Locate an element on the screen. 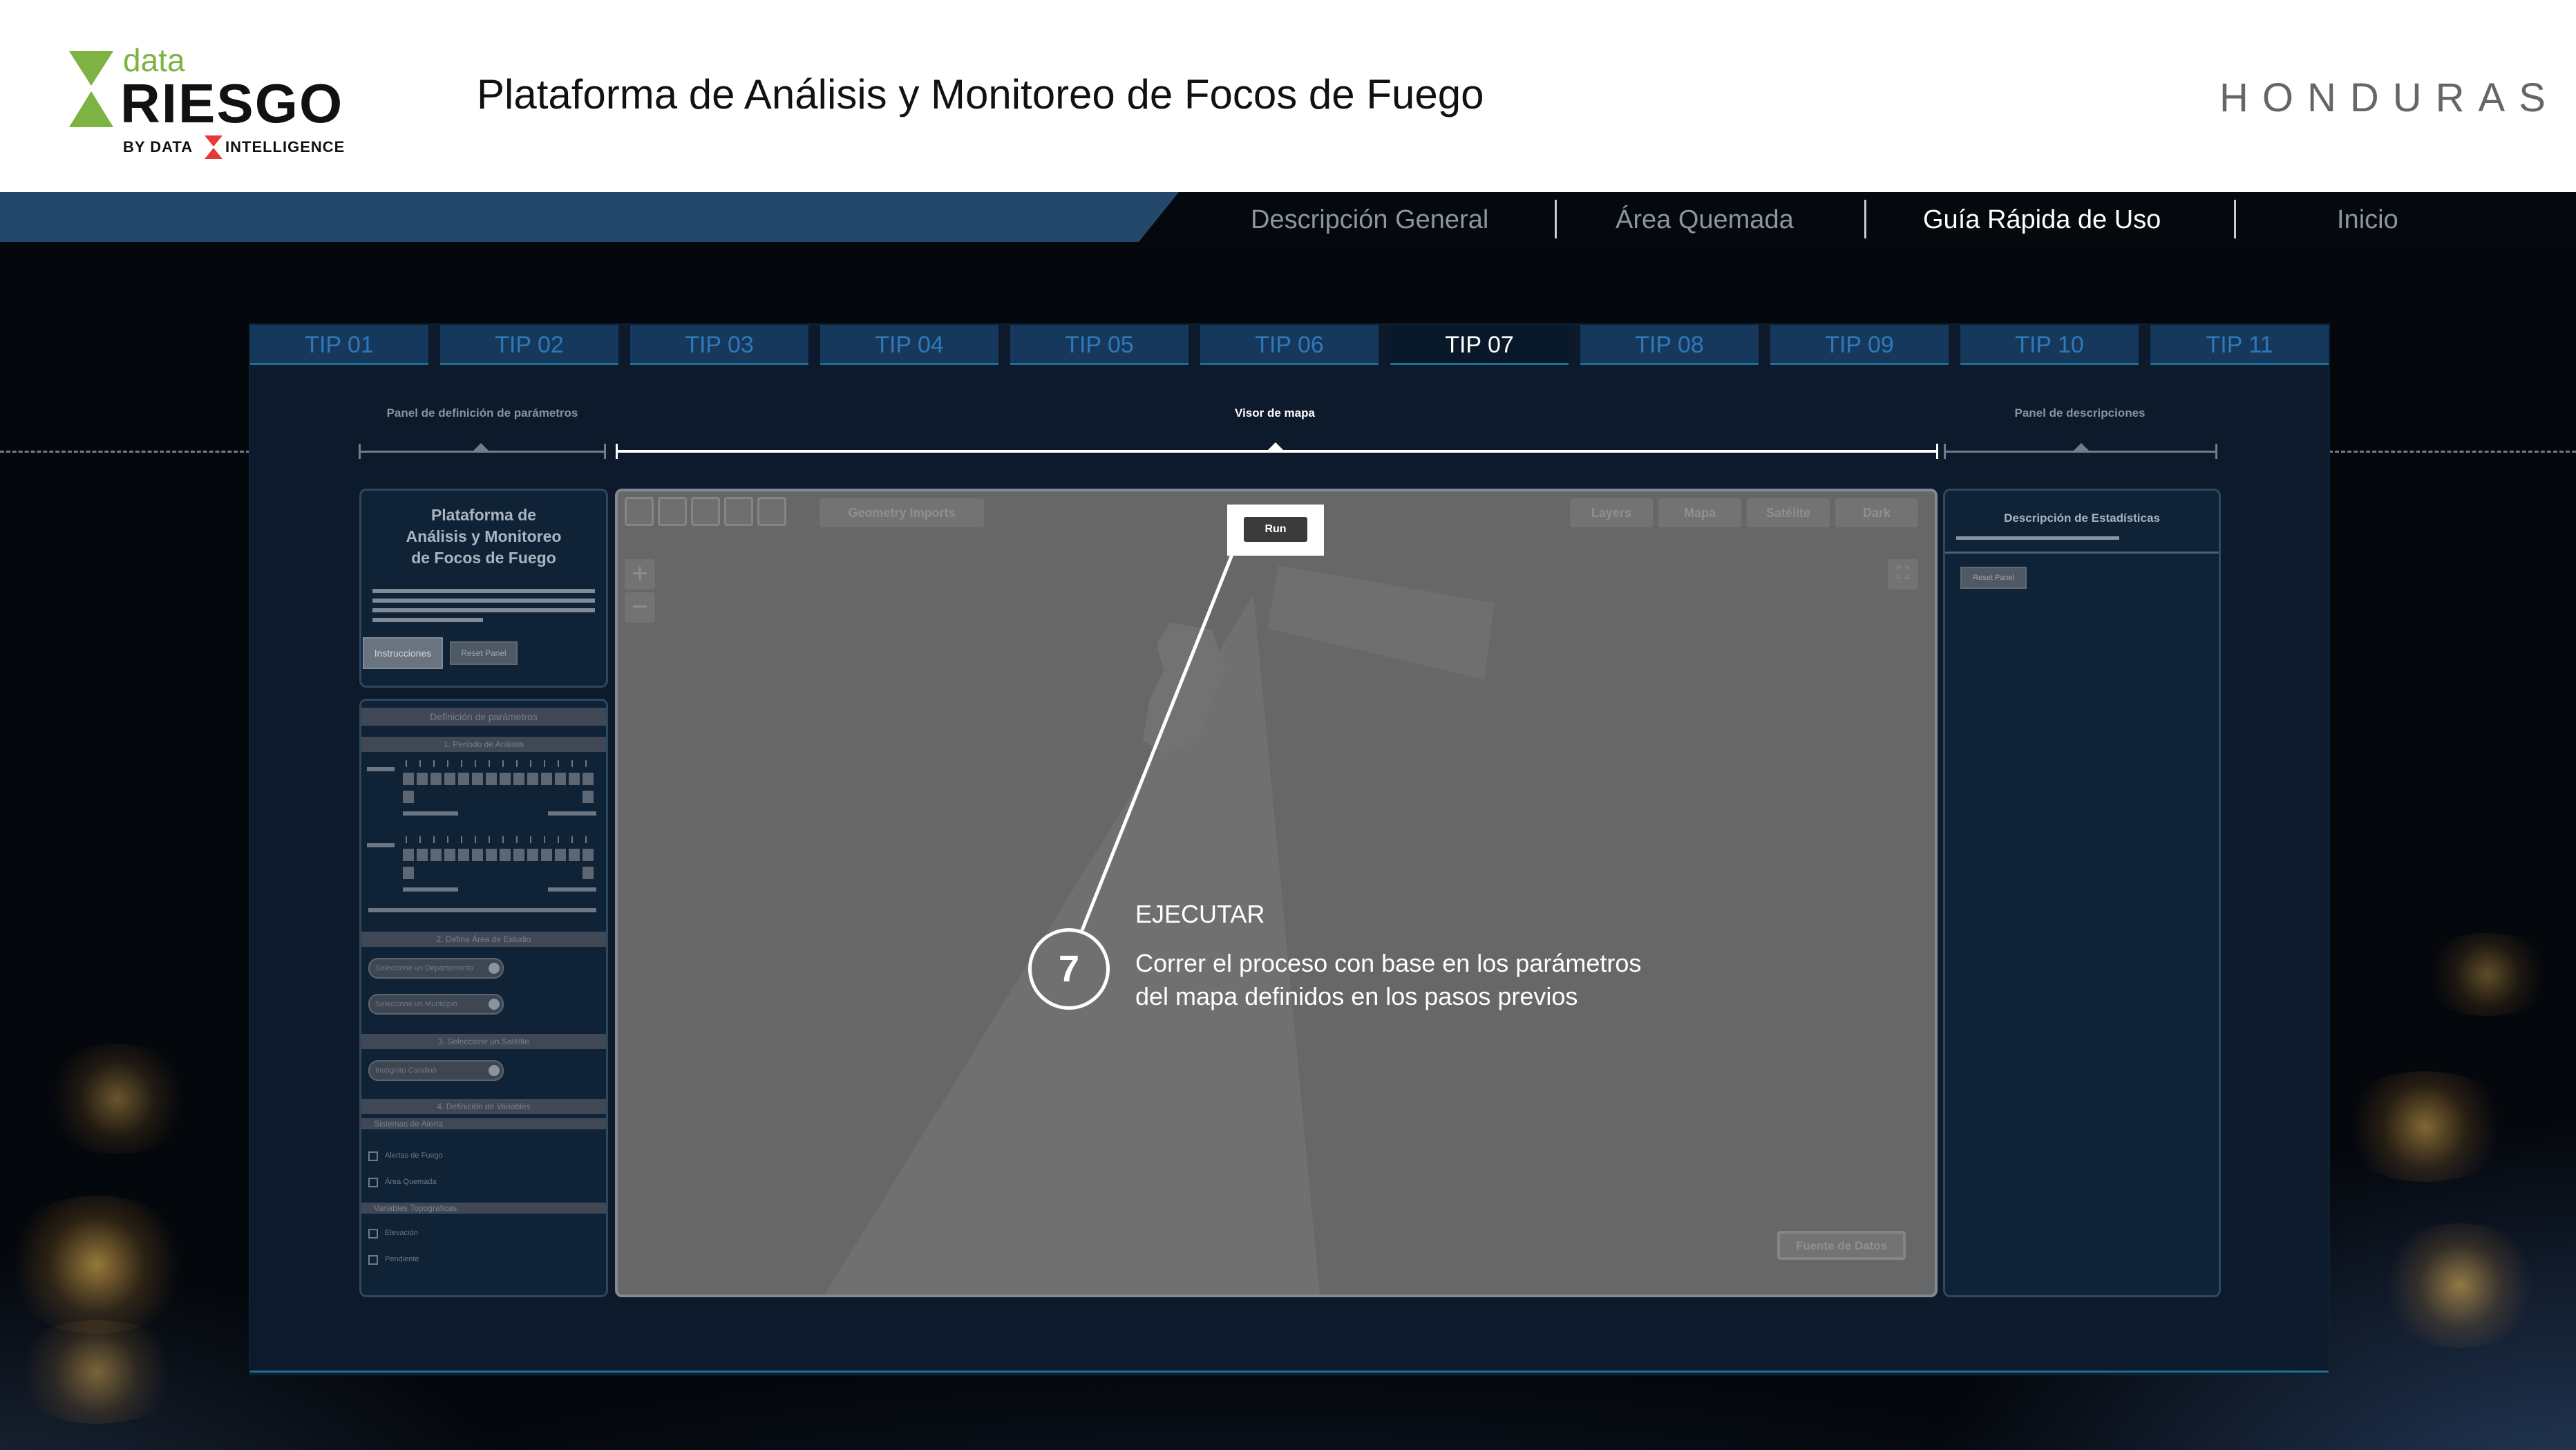  callout-connector is located at coordinates (1157, 741).